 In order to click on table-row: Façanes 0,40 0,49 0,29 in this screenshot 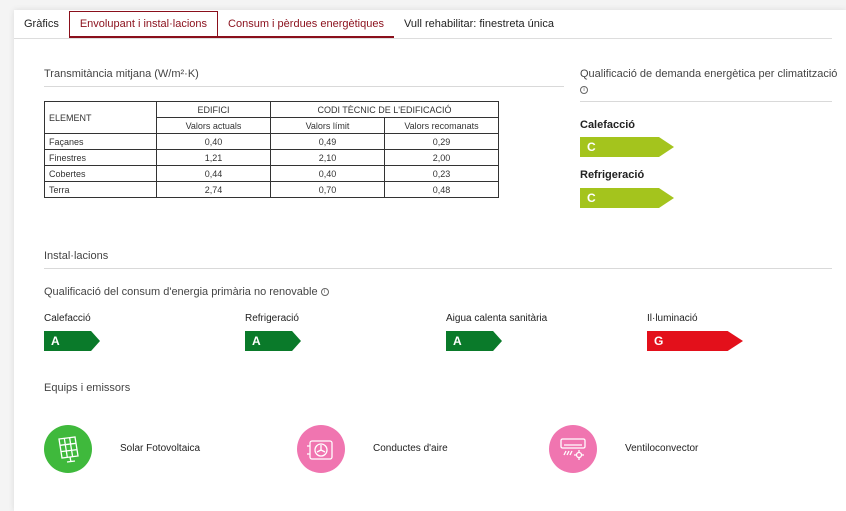, I will do `click(271, 141)`.